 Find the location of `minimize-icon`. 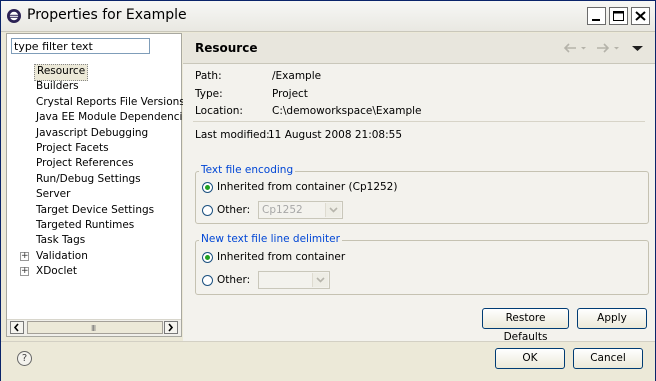

minimize-icon is located at coordinates (596, 20).